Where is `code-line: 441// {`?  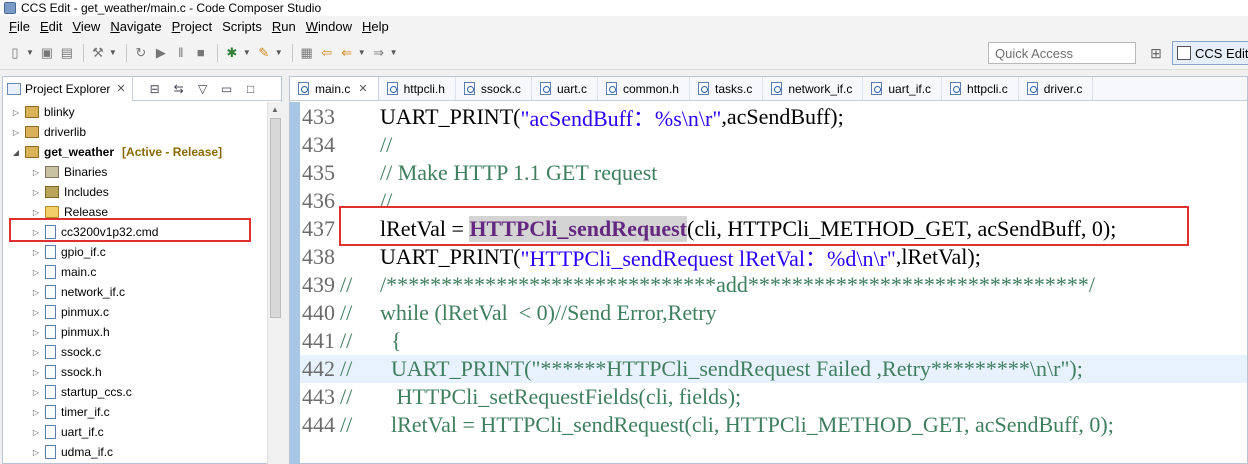
code-line: 441// { is located at coordinates (773, 341).